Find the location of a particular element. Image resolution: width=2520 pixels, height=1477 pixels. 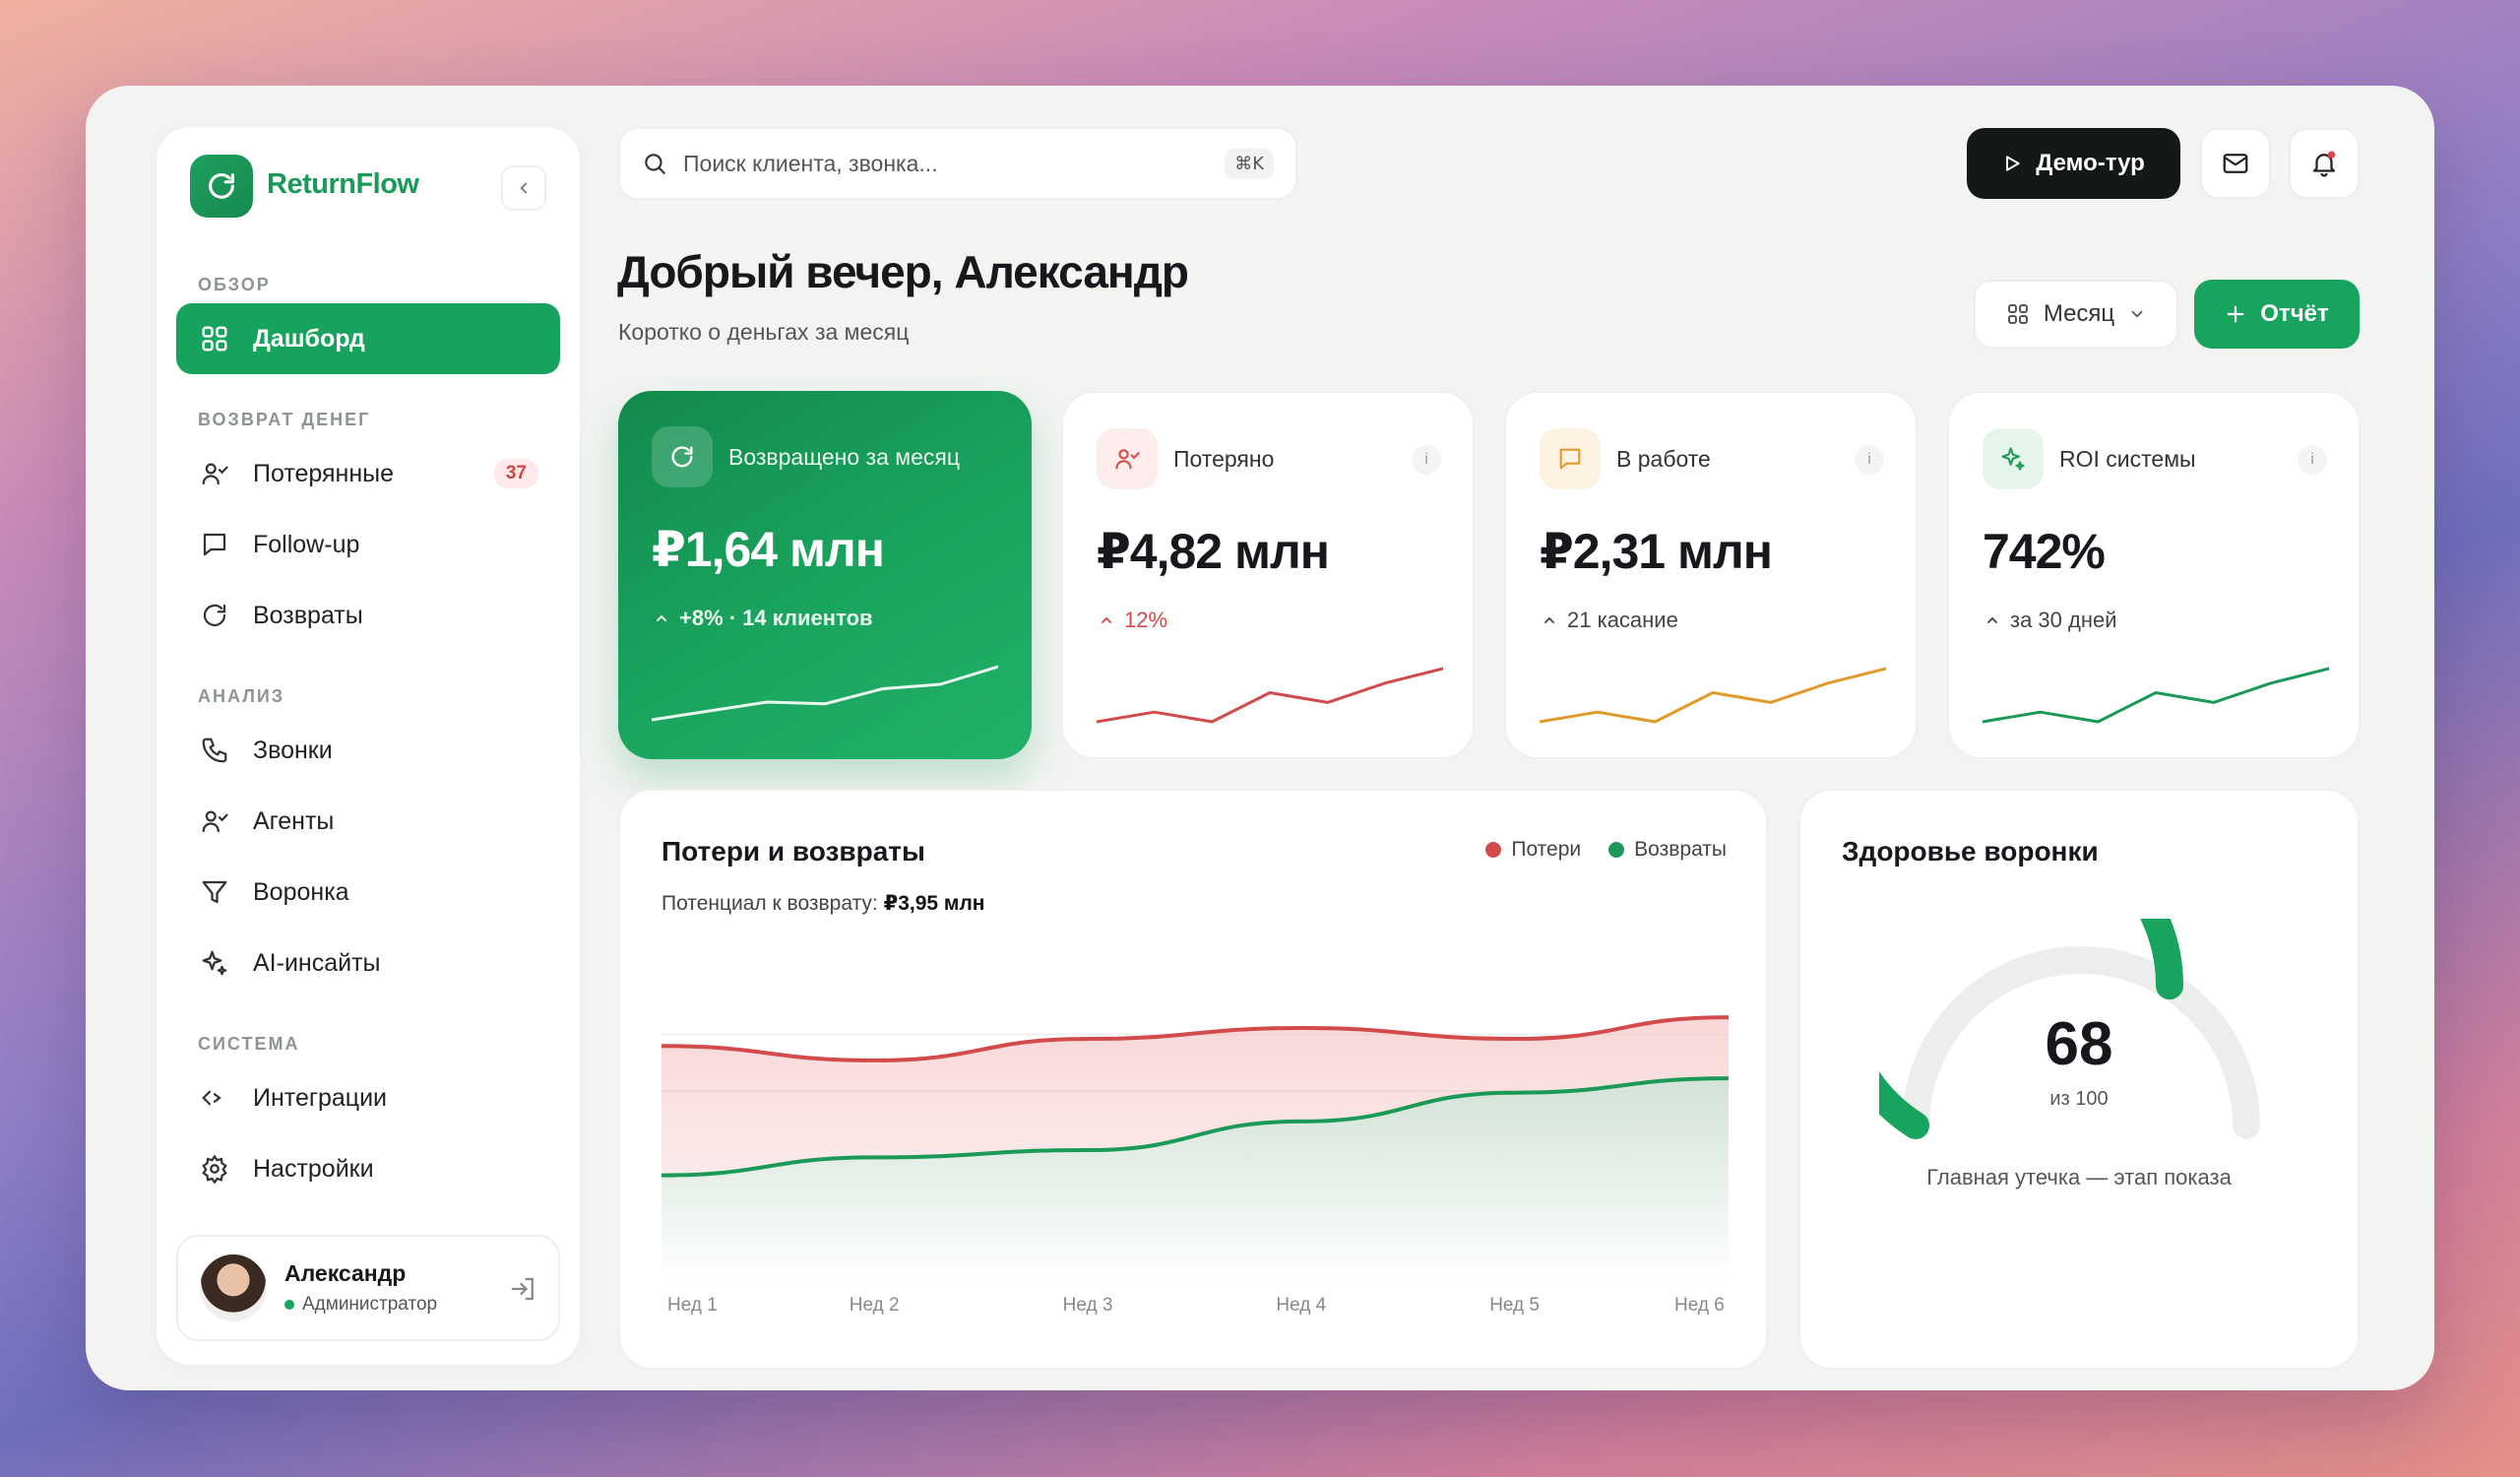

lost-count-badge: 37 is located at coordinates (515, 474).